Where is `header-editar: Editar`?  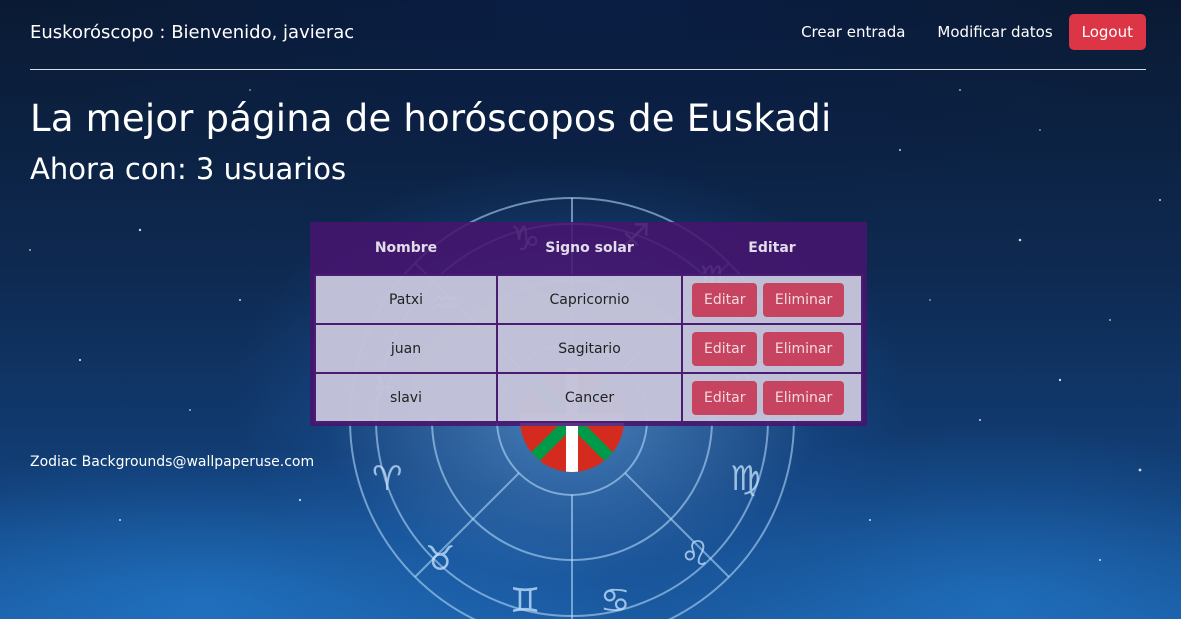 header-editar: Editar is located at coordinates (772, 248).